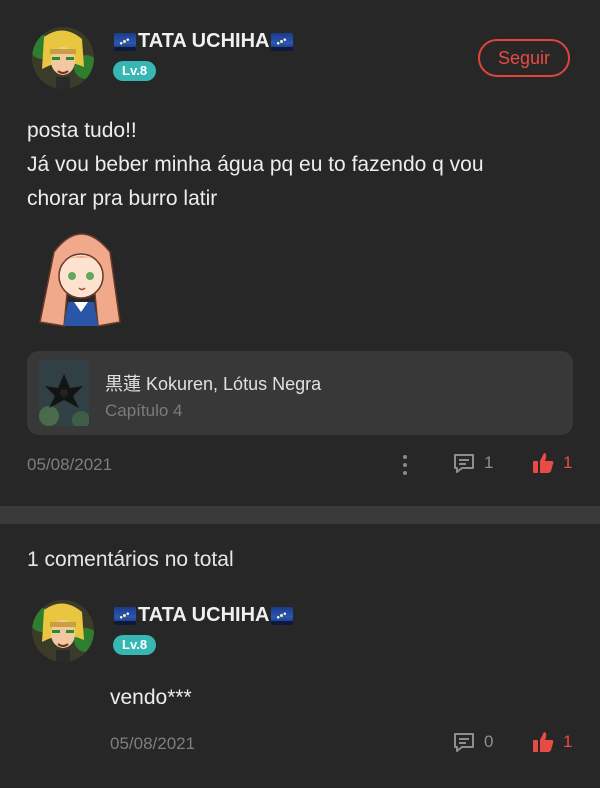  What do you see at coordinates (130, 559) in the screenshot?
I see `total-comments-label: 1 comentários no total` at bounding box center [130, 559].